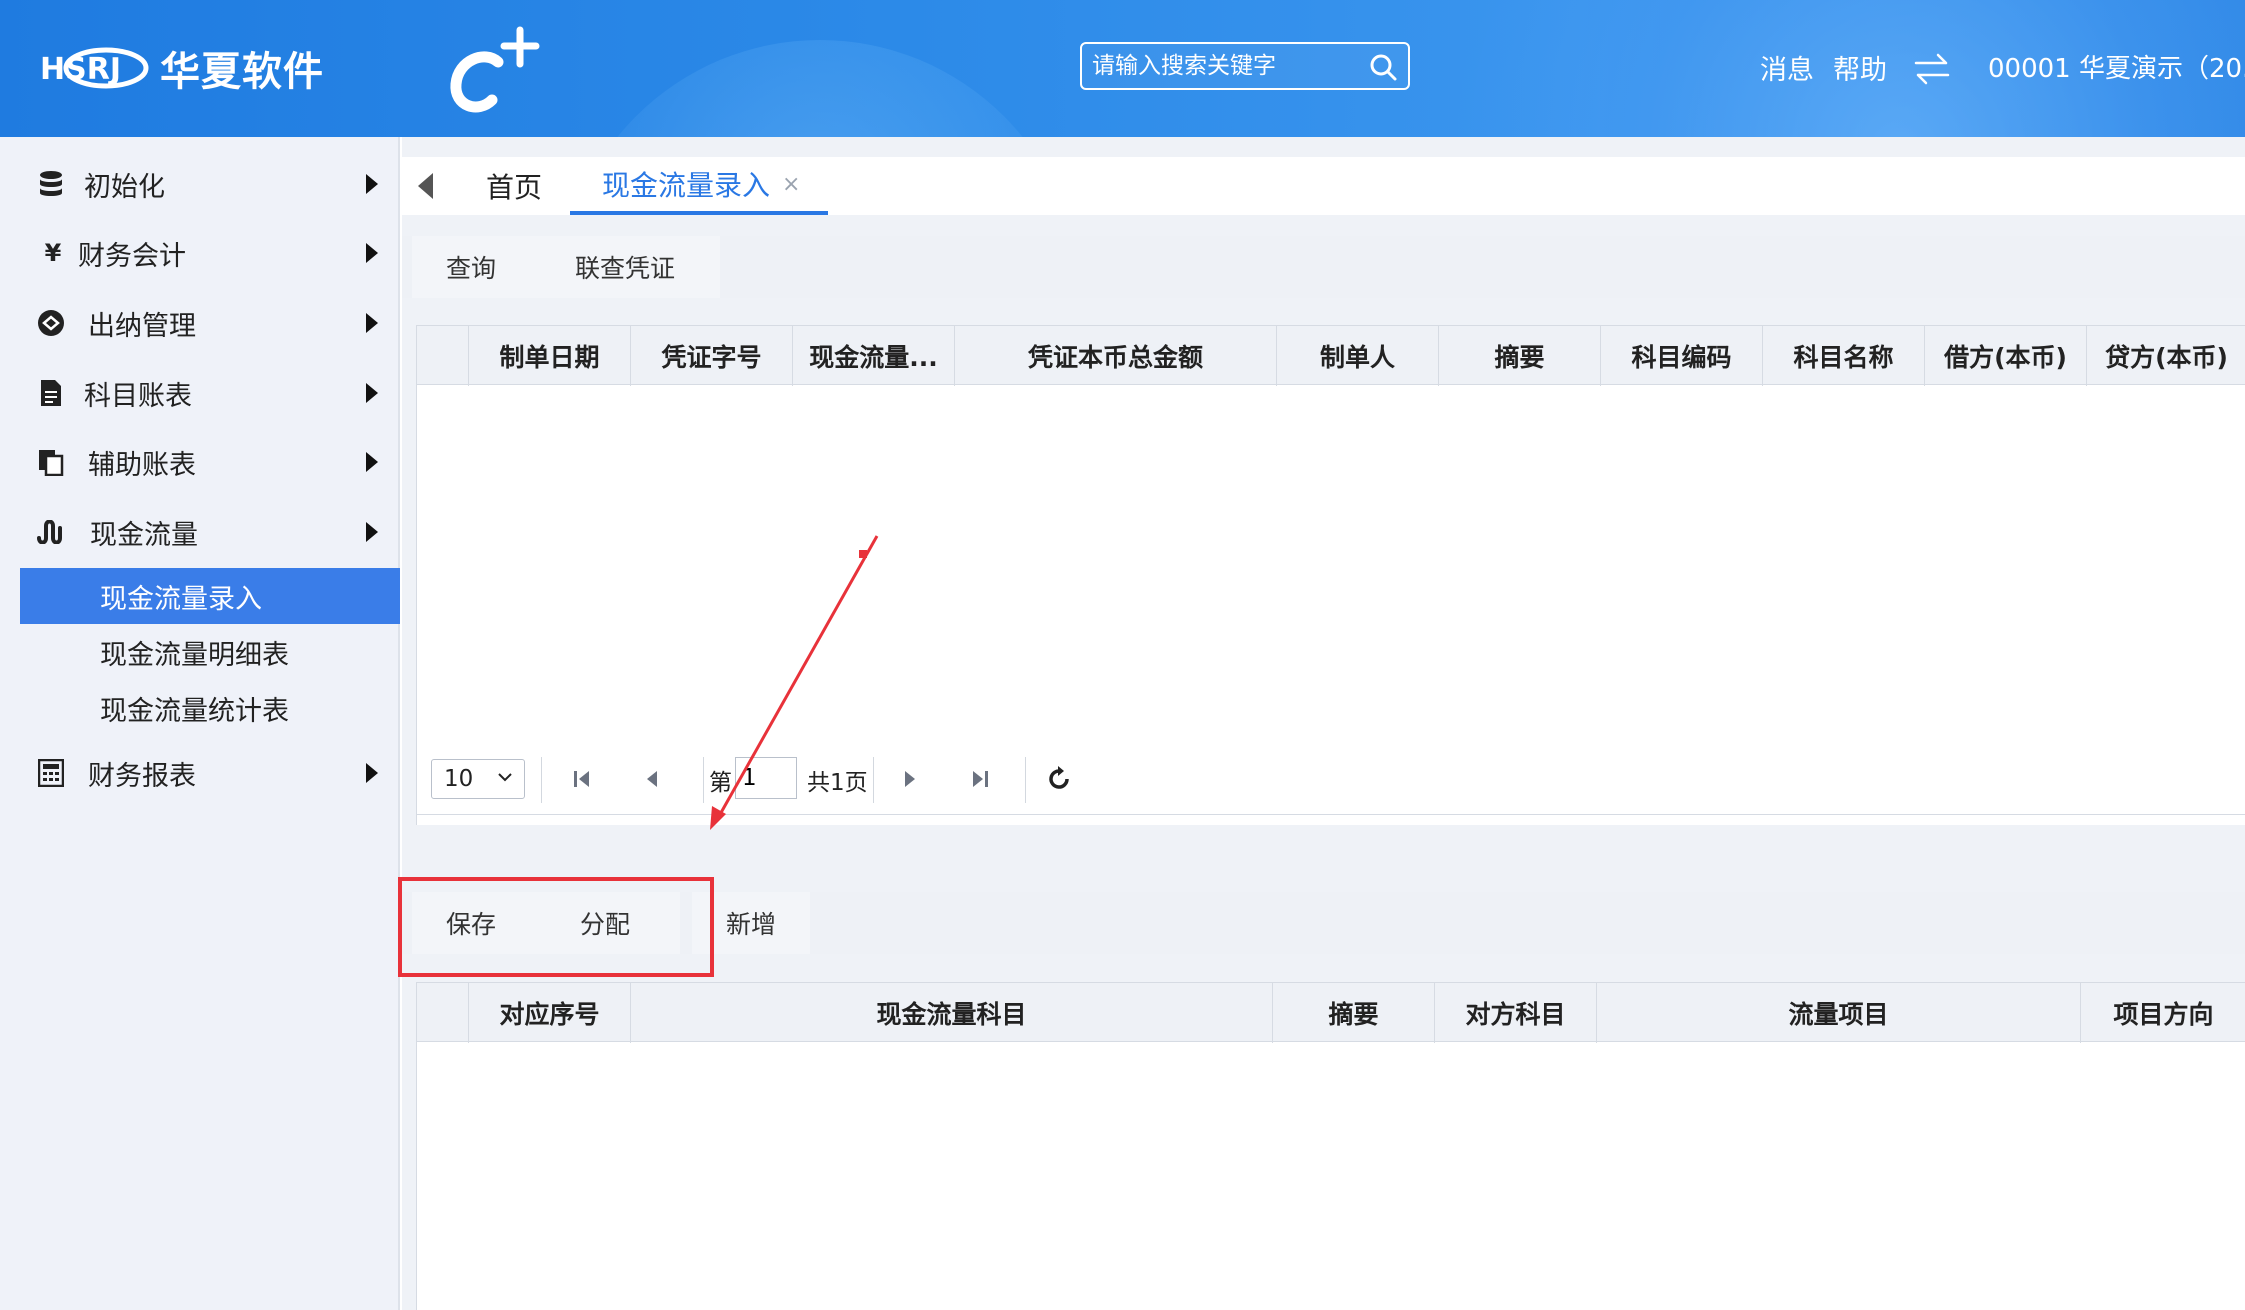  What do you see at coordinates (53, 253) in the screenshot?
I see `yen-icon: ¥` at bounding box center [53, 253].